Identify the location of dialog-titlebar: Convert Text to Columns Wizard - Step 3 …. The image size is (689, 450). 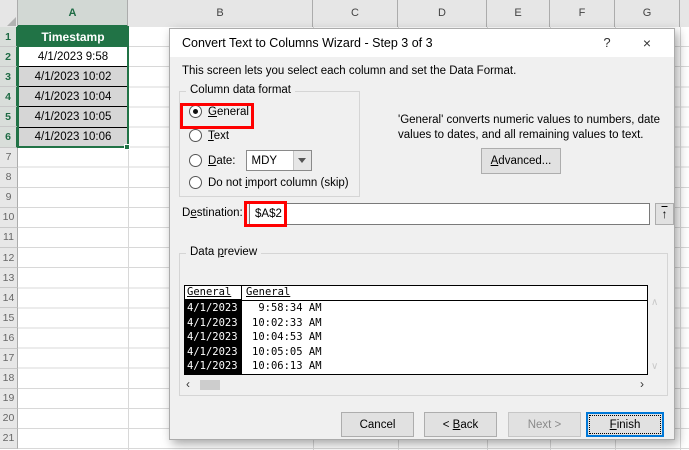
(422, 43).